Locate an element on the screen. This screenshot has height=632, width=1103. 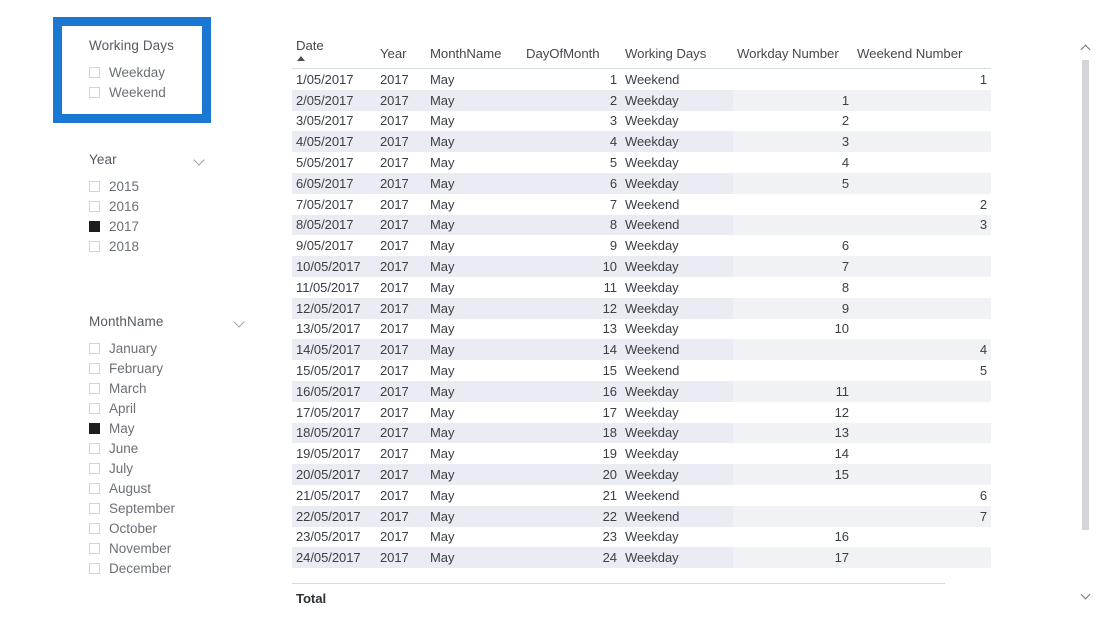
table-row: 2/05/2017 2017 May 2 Weekday 1 is located at coordinates (641, 100).